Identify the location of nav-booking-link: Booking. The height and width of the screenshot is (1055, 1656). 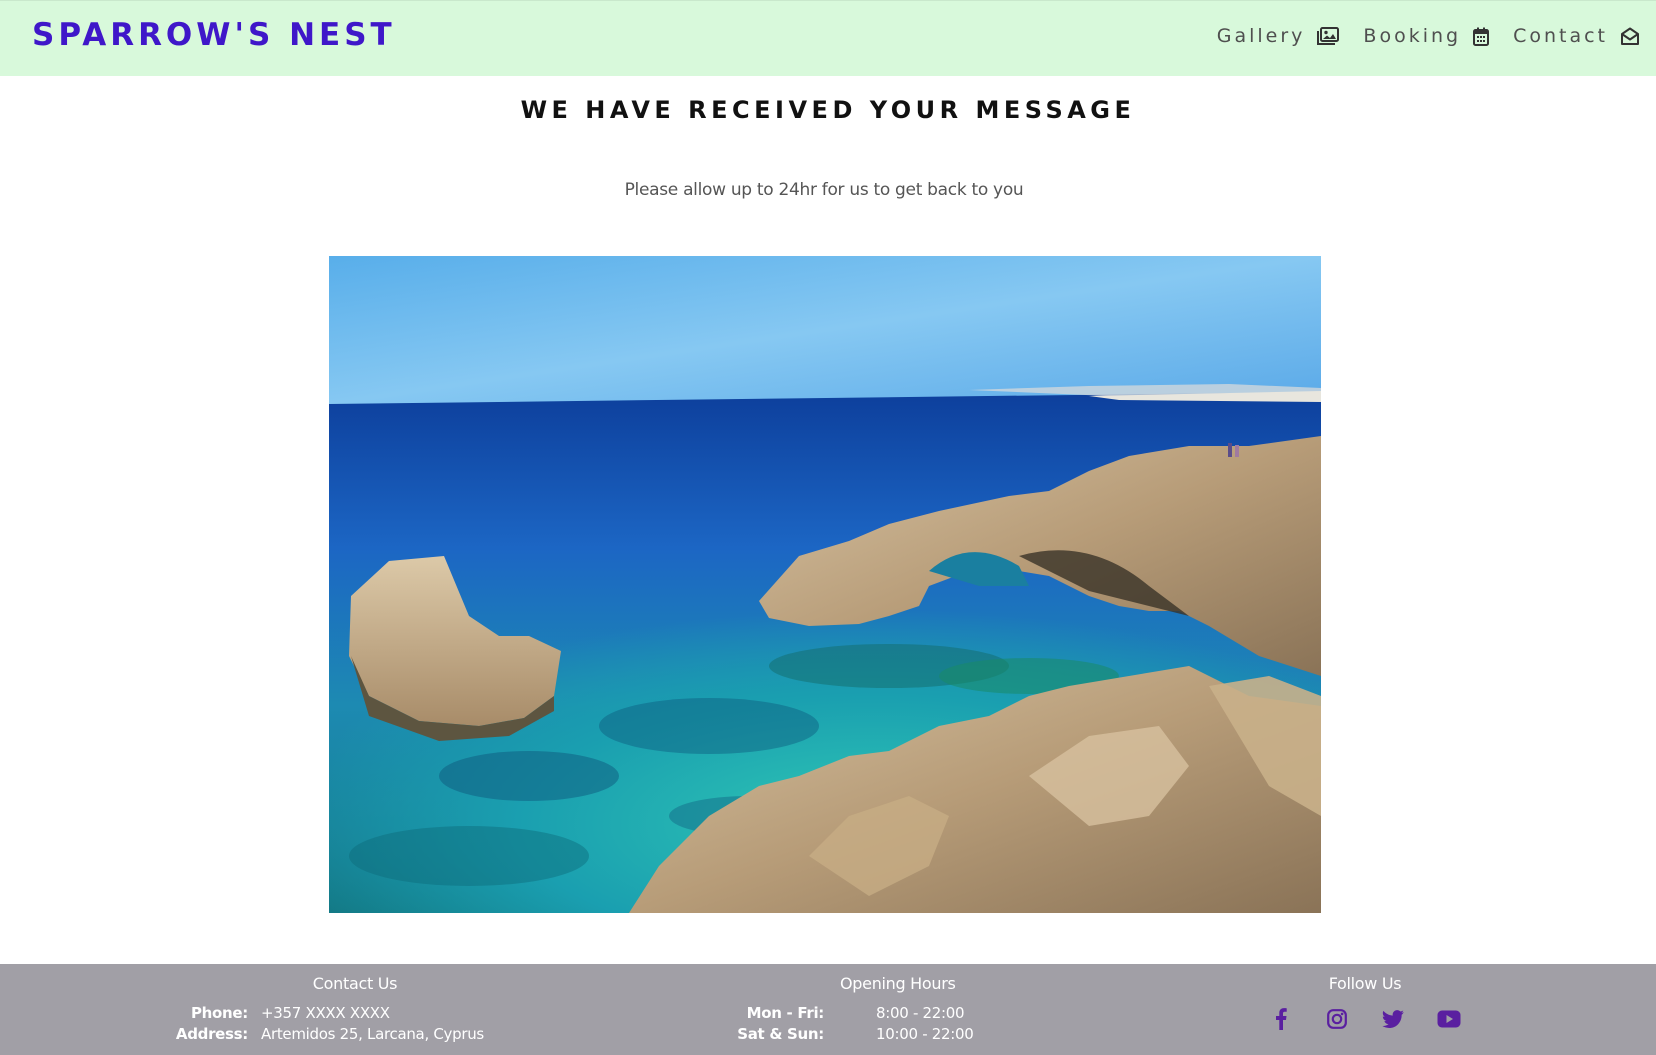
(1426, 36).